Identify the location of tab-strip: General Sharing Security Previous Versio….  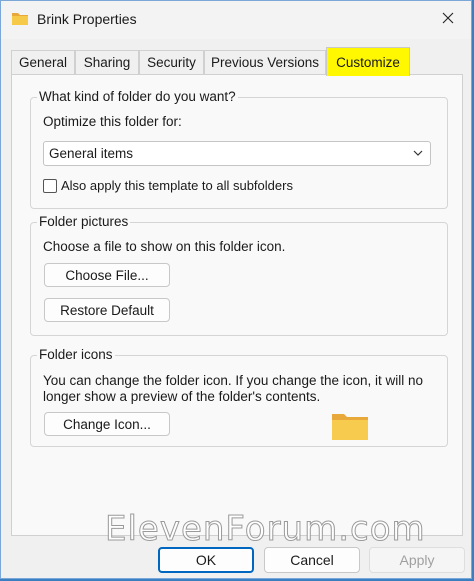
(237, 61).